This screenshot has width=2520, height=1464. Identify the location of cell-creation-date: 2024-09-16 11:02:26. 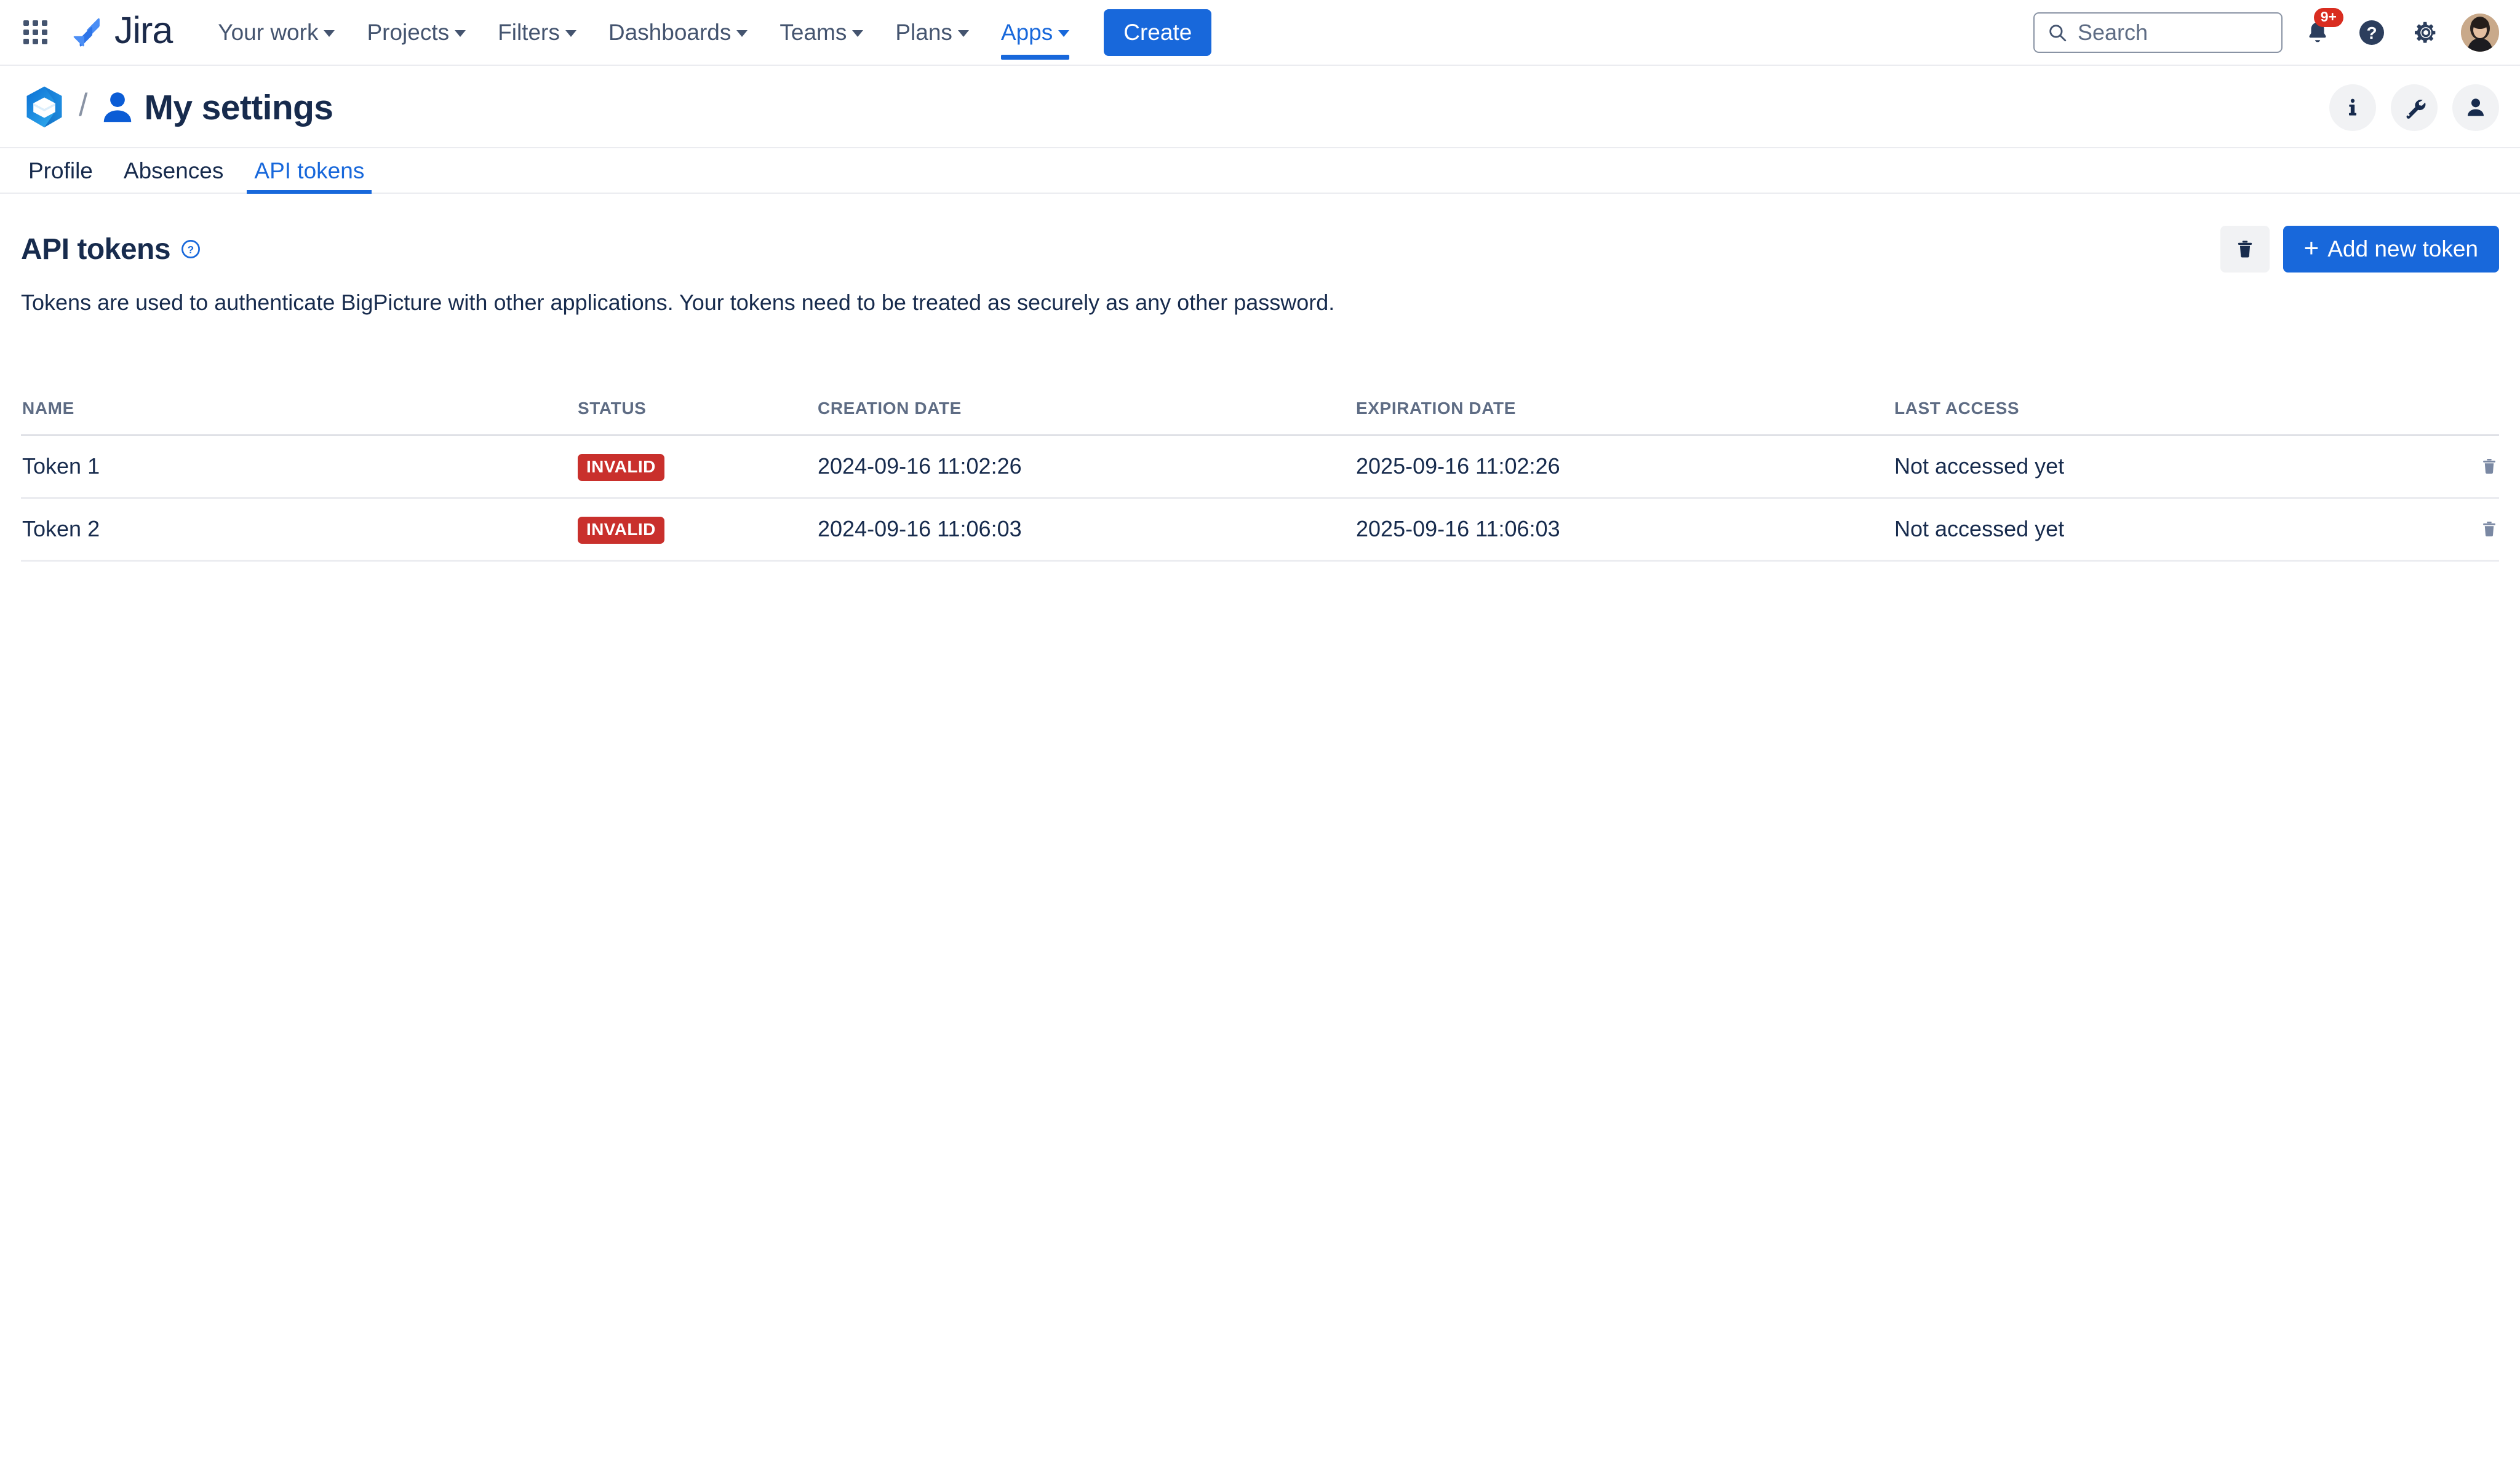
(1087, 467).